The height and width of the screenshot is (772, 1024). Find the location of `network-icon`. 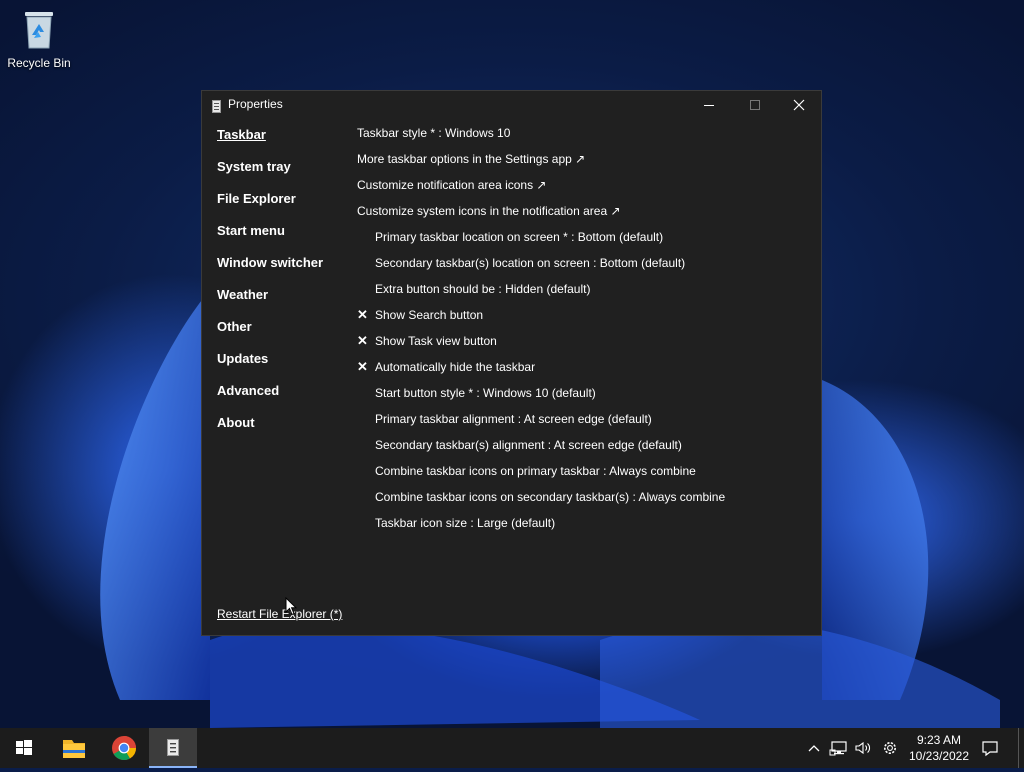

network-icon is located at coordinates (839, 748).